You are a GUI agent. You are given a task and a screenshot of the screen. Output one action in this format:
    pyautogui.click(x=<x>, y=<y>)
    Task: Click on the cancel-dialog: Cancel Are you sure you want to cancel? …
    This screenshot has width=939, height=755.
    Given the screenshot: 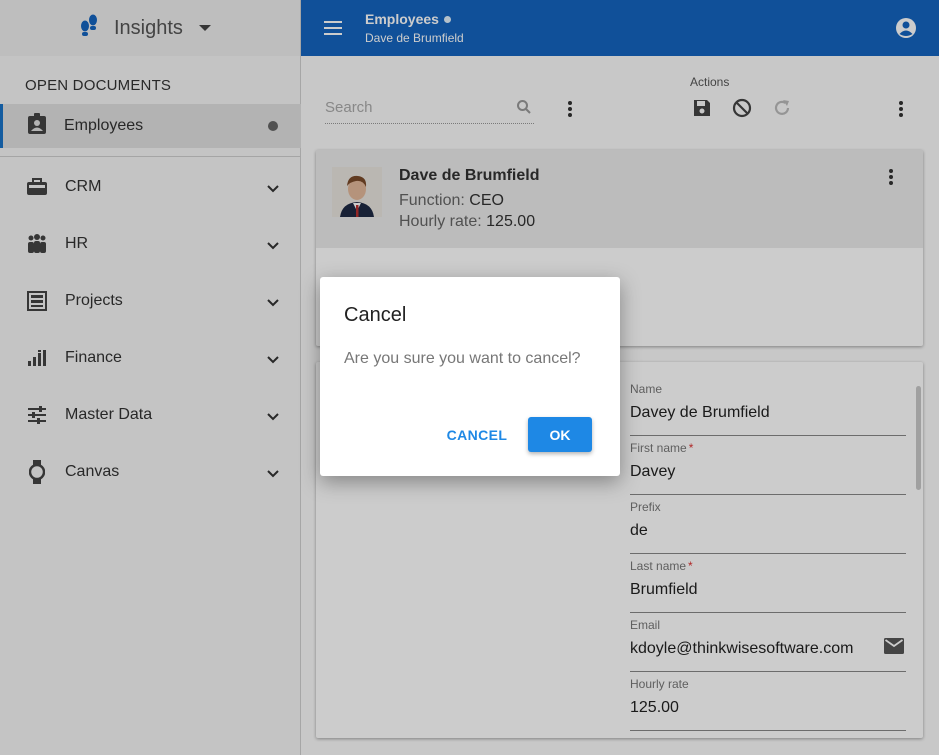 What is the action you would take?
    pyautogui.click(x=470, y=376)
    